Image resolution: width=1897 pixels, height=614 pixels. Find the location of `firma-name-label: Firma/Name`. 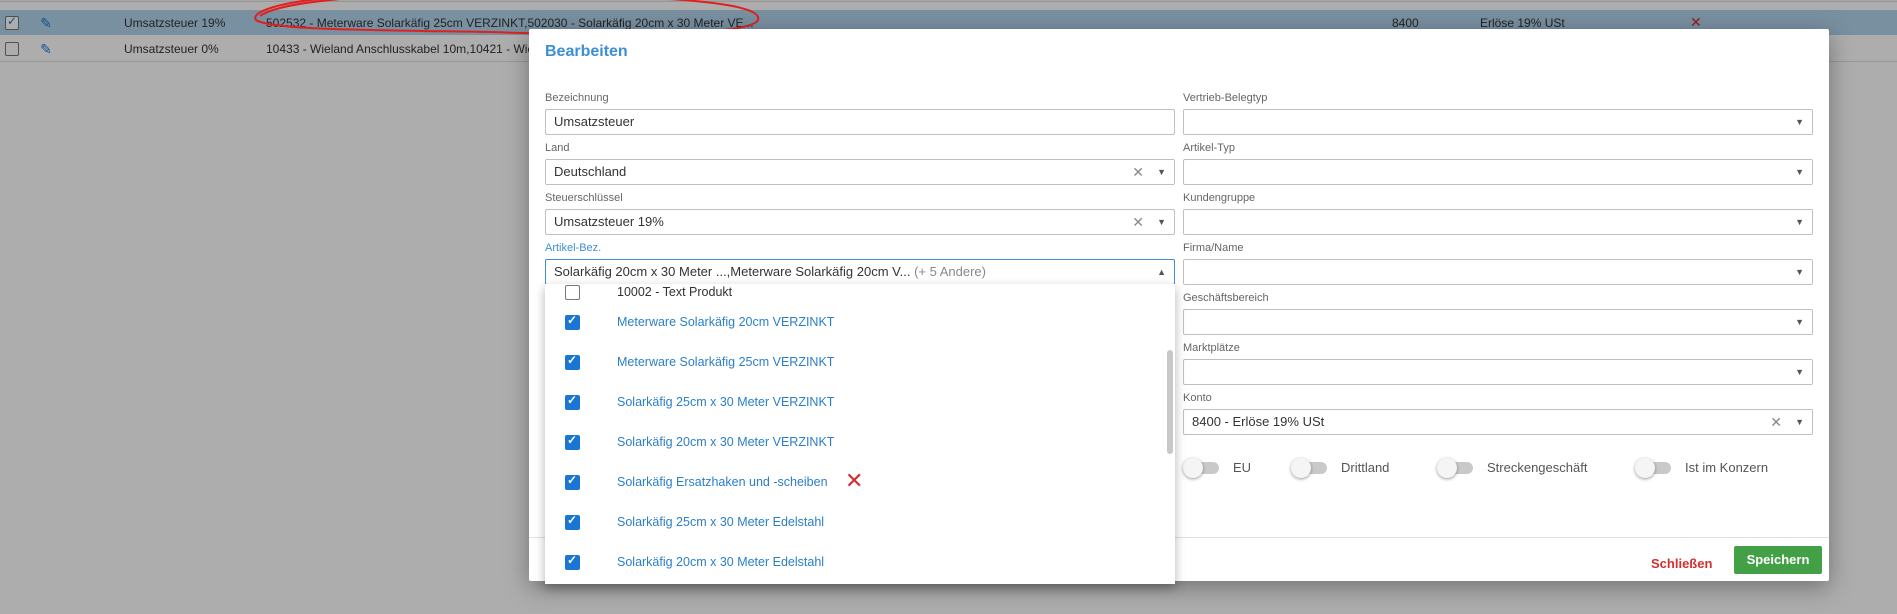

firma-name-label: Firma/Name is located at coordinates (1213, 248).